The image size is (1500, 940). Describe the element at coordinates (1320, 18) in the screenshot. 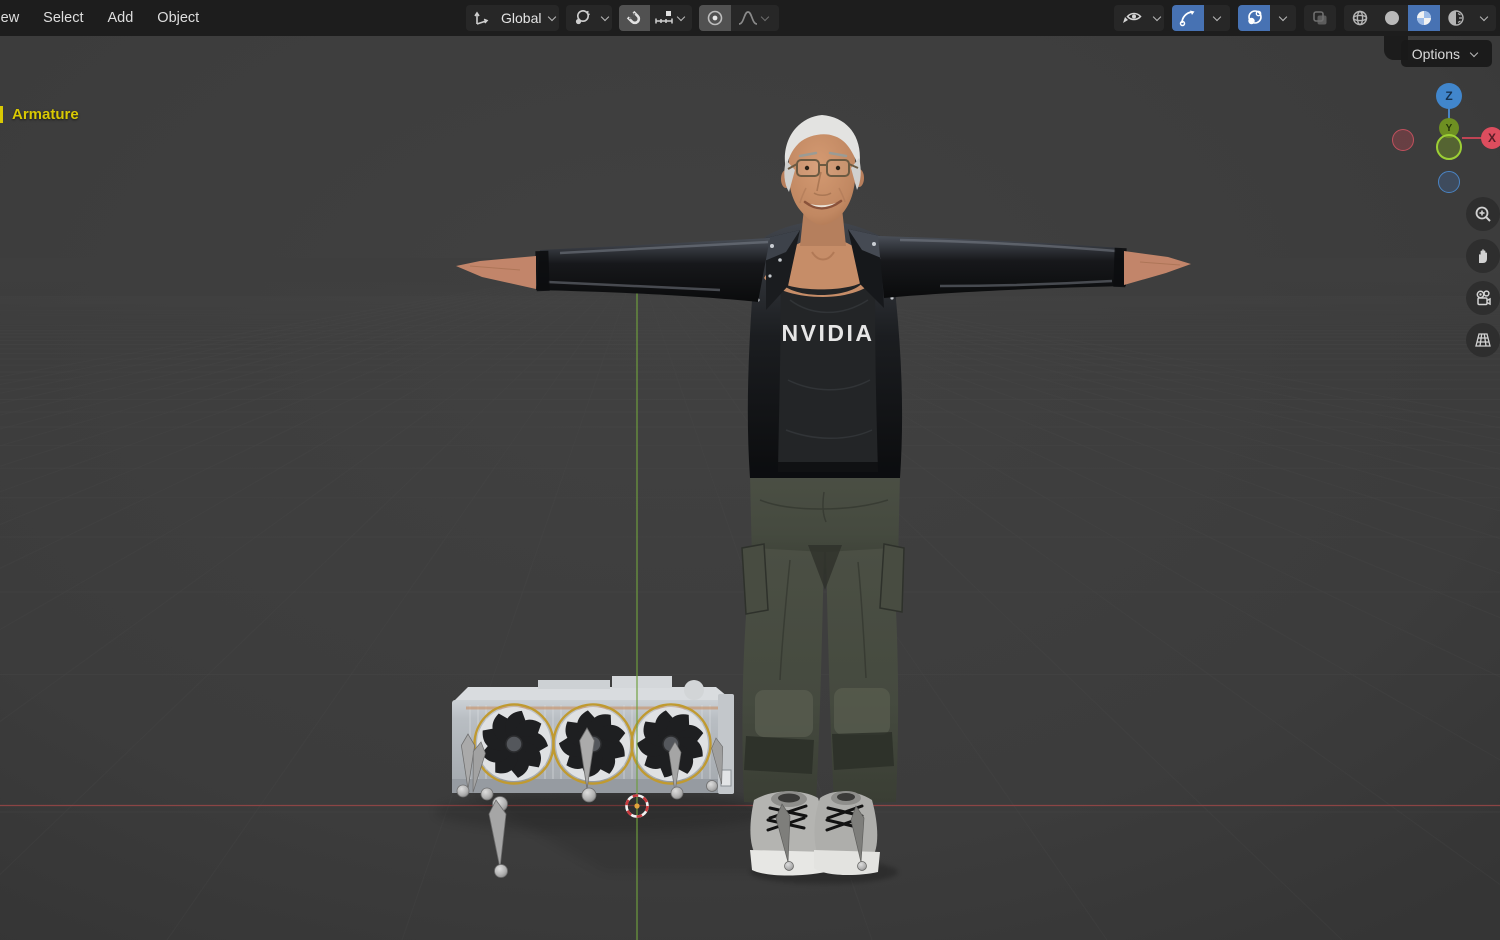

I see `xray-toggle` at that location.